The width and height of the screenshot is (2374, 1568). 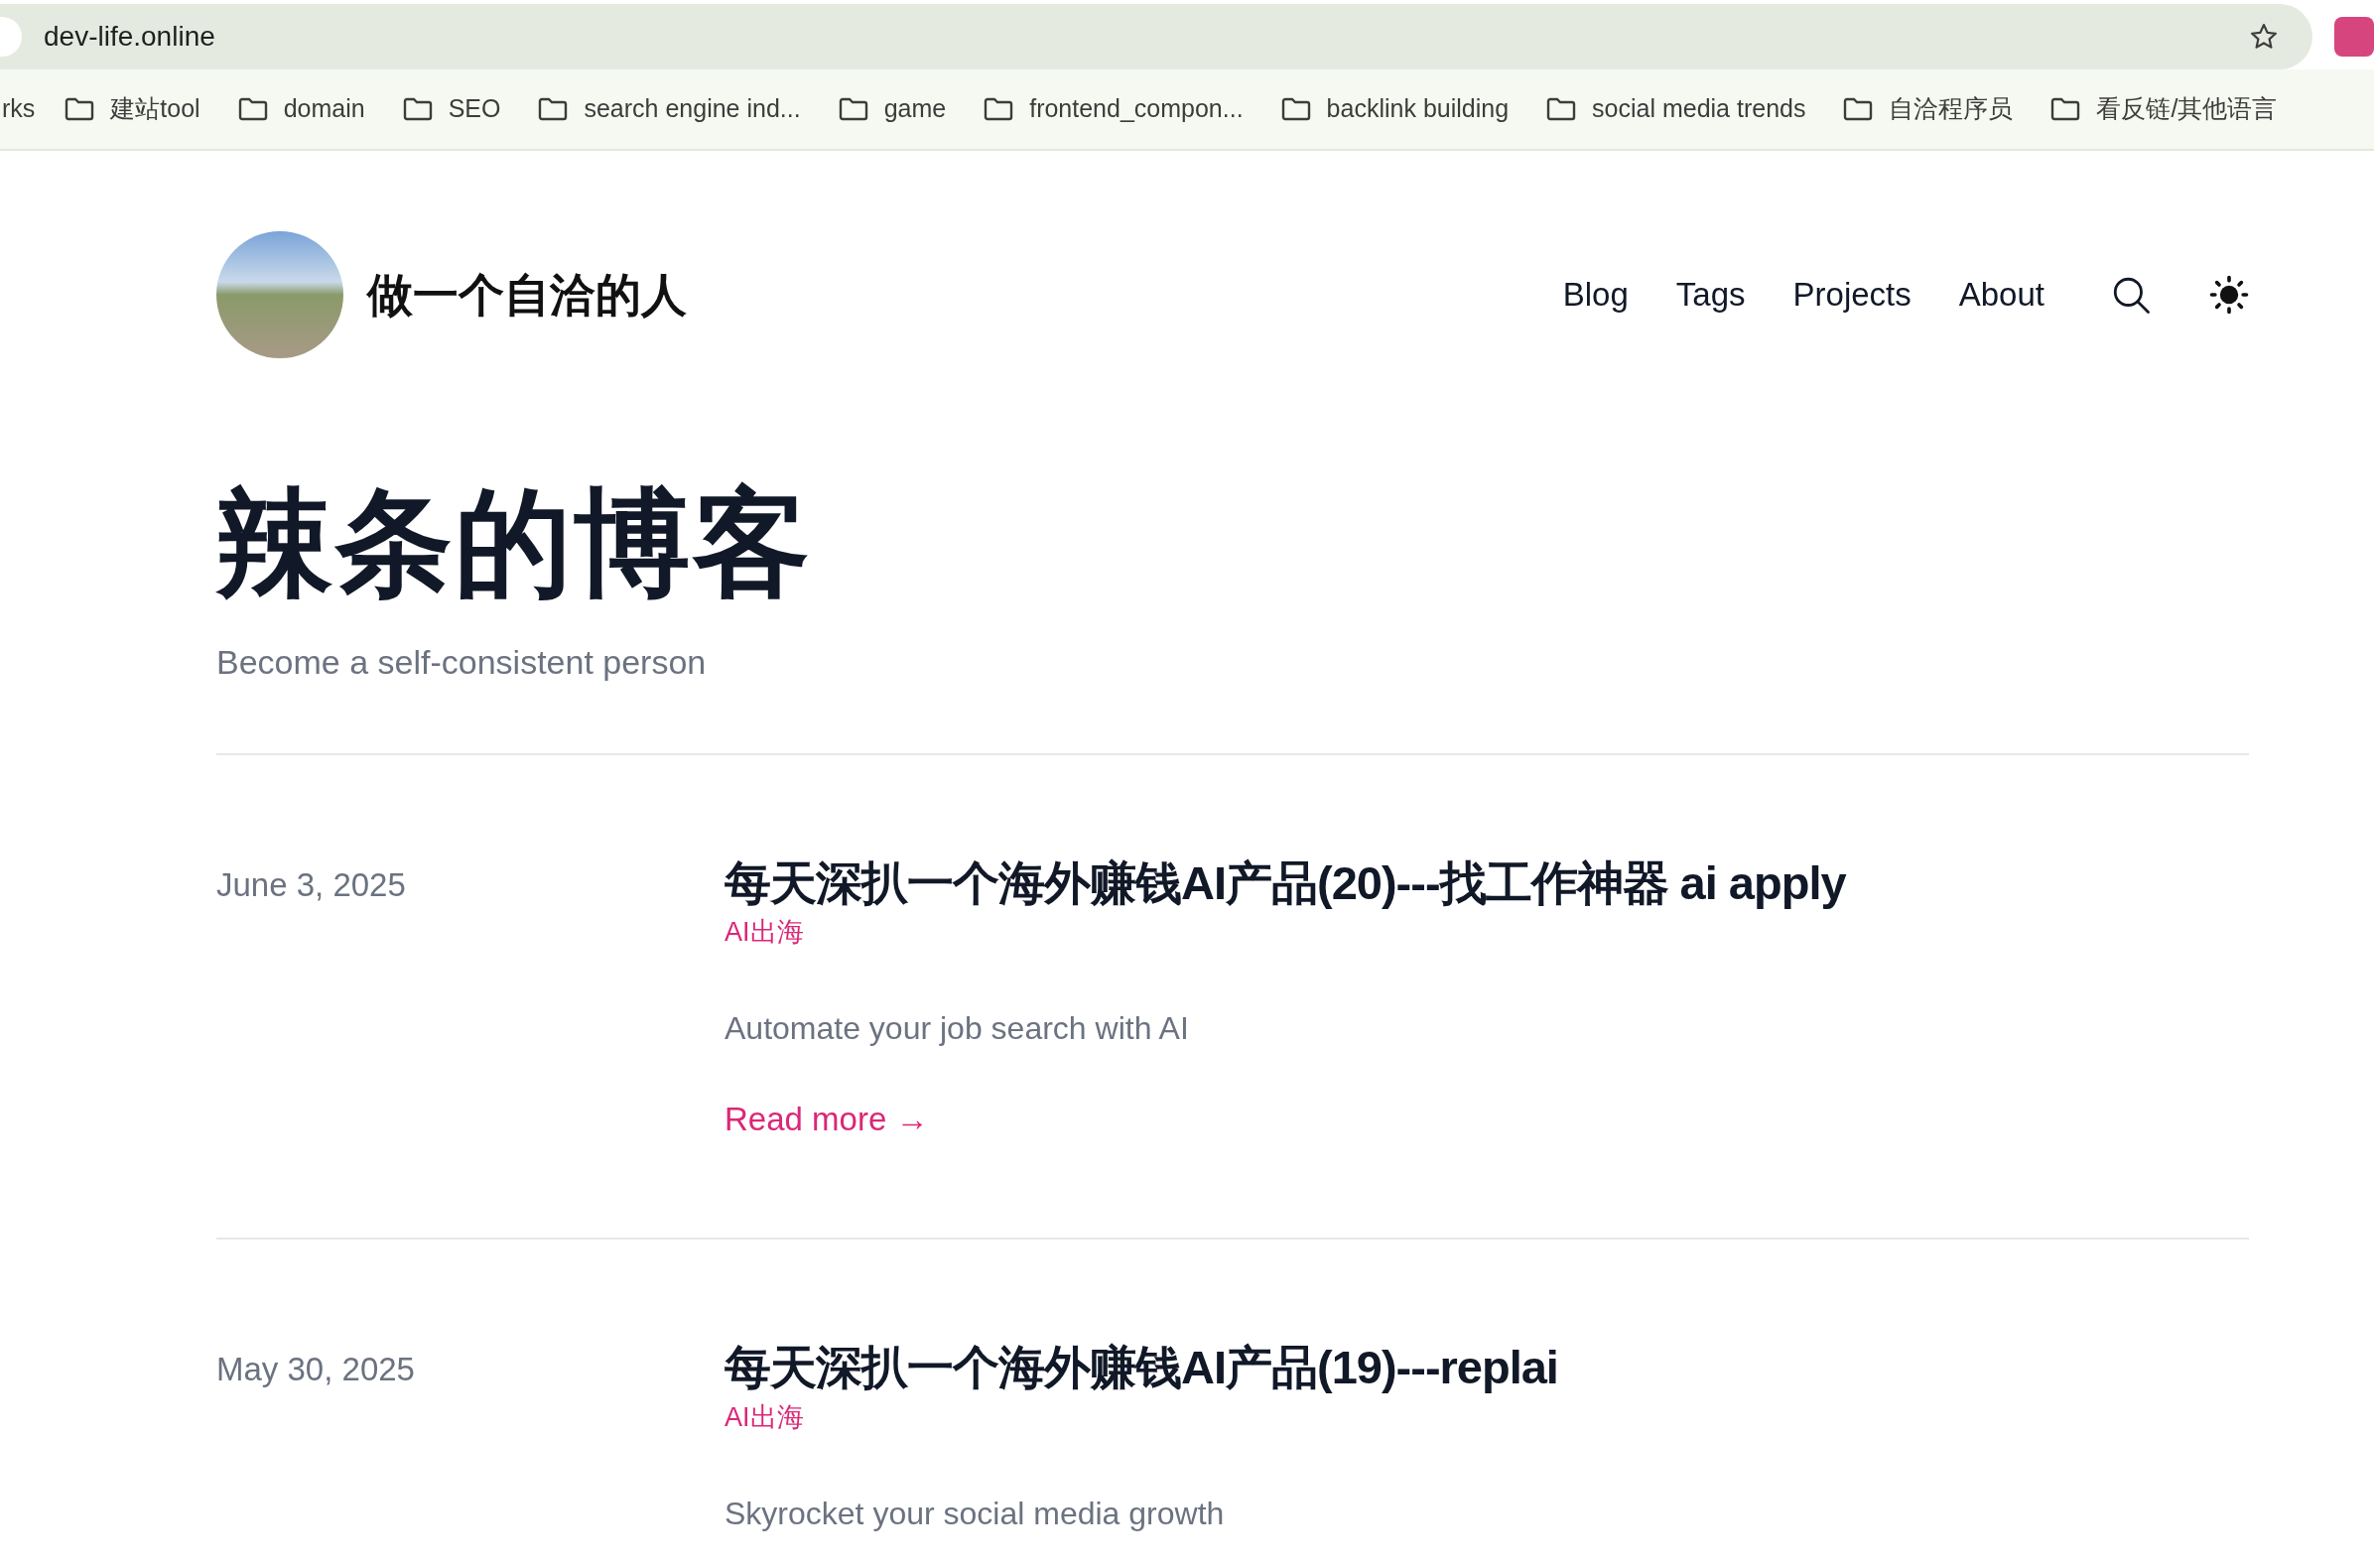 What do you see at coordinates (527, 294) in the screenshot?
I see `site-title: 做一个自洽的人` at bounding box center [527, 294].